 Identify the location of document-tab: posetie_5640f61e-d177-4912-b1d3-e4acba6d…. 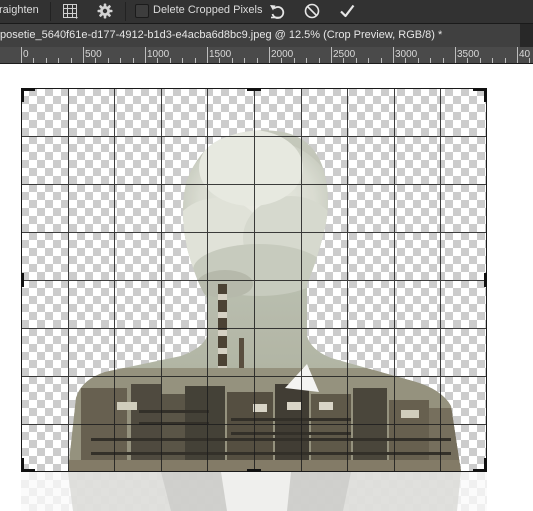
(260, 35).